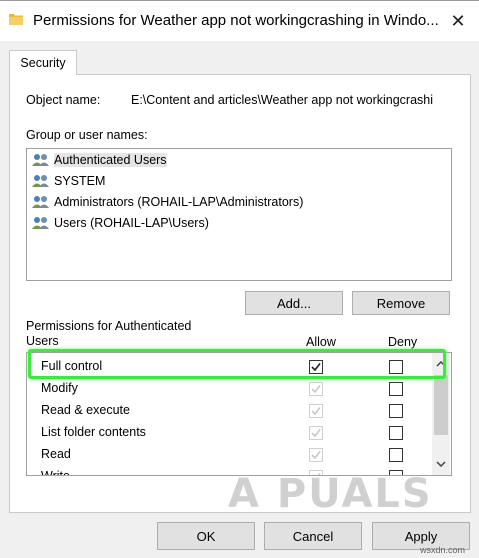  What do you see at coordinates (85, 410) in the screenshot?
I see `permission-name: Read & execute` at bounding box center [85, 410].